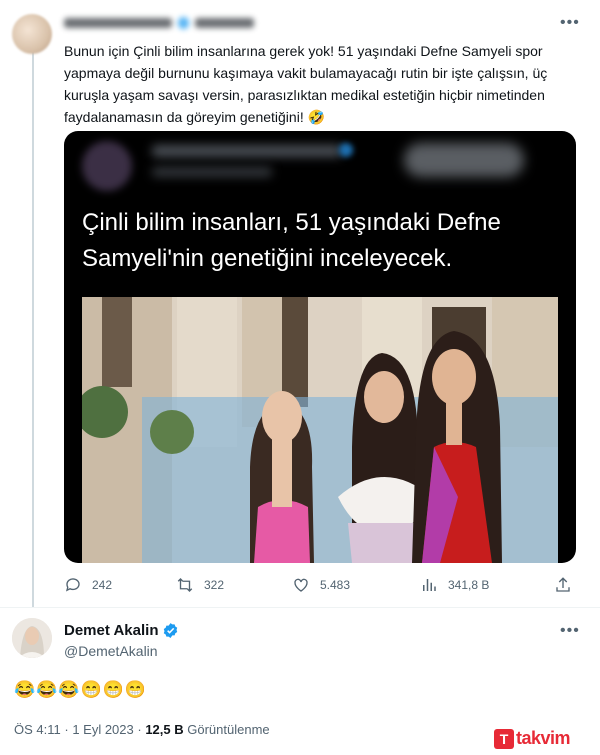 The height and width of the screenshot is (755, 600). I want to click on reply-icon, so click(72, 585).